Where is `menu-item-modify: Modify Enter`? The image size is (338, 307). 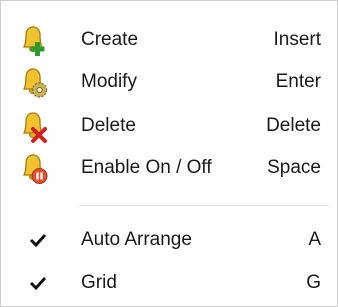
menu-item-modify: Modify Enter is located at coordinates (169, 82).